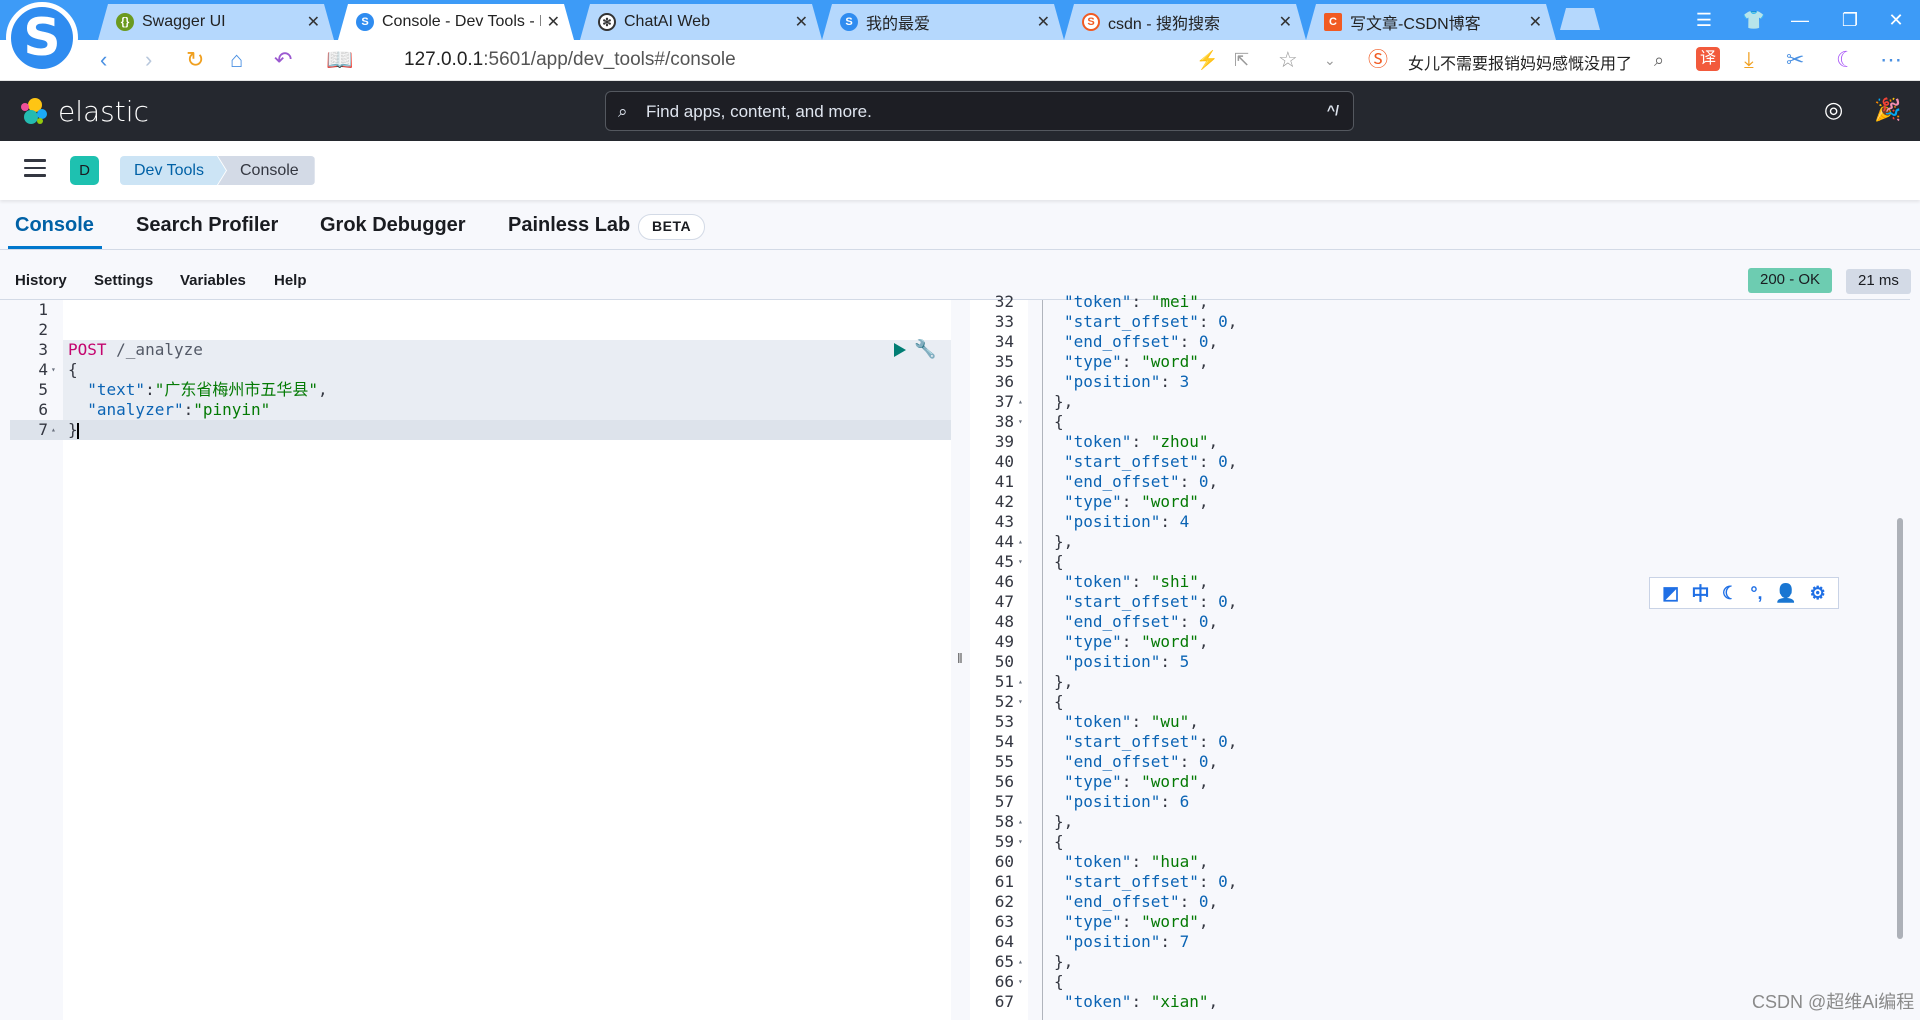 The image size is (1920, 1020). Describe the element at coordinates (1378, 60) in the screenshot. I see `sogou-search-icon: Ⓢ` at that location.